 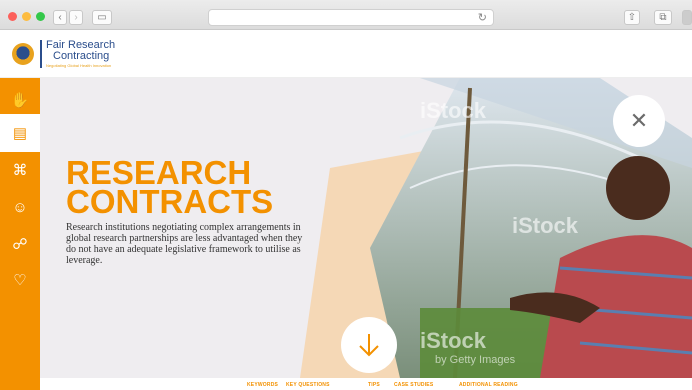 I want to click on sidebar-item-contracts: ▤, so click(x=20, y=133).